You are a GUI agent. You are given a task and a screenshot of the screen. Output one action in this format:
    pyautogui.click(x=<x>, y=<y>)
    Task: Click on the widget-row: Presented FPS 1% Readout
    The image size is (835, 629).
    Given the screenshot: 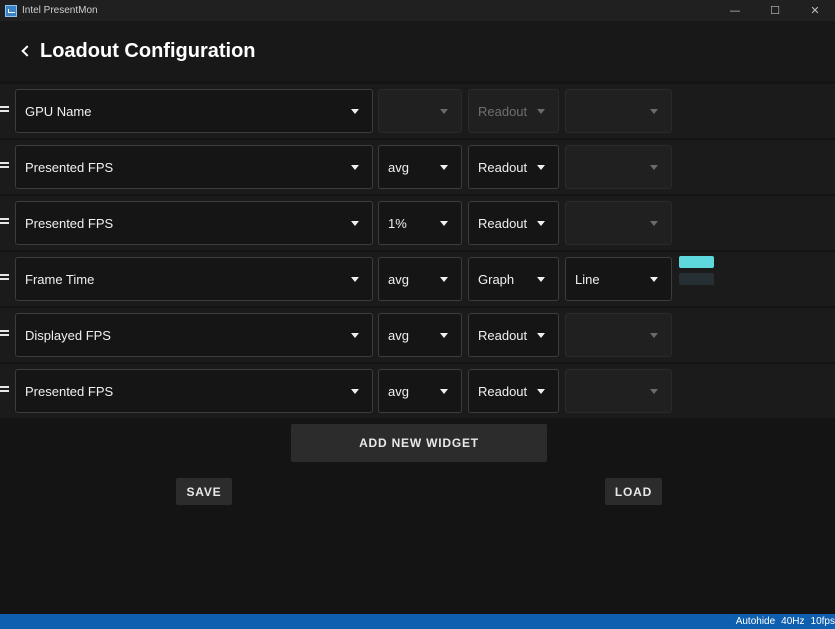 What is the action you would take?
    pyautogui.click(x=417, y=223)
    